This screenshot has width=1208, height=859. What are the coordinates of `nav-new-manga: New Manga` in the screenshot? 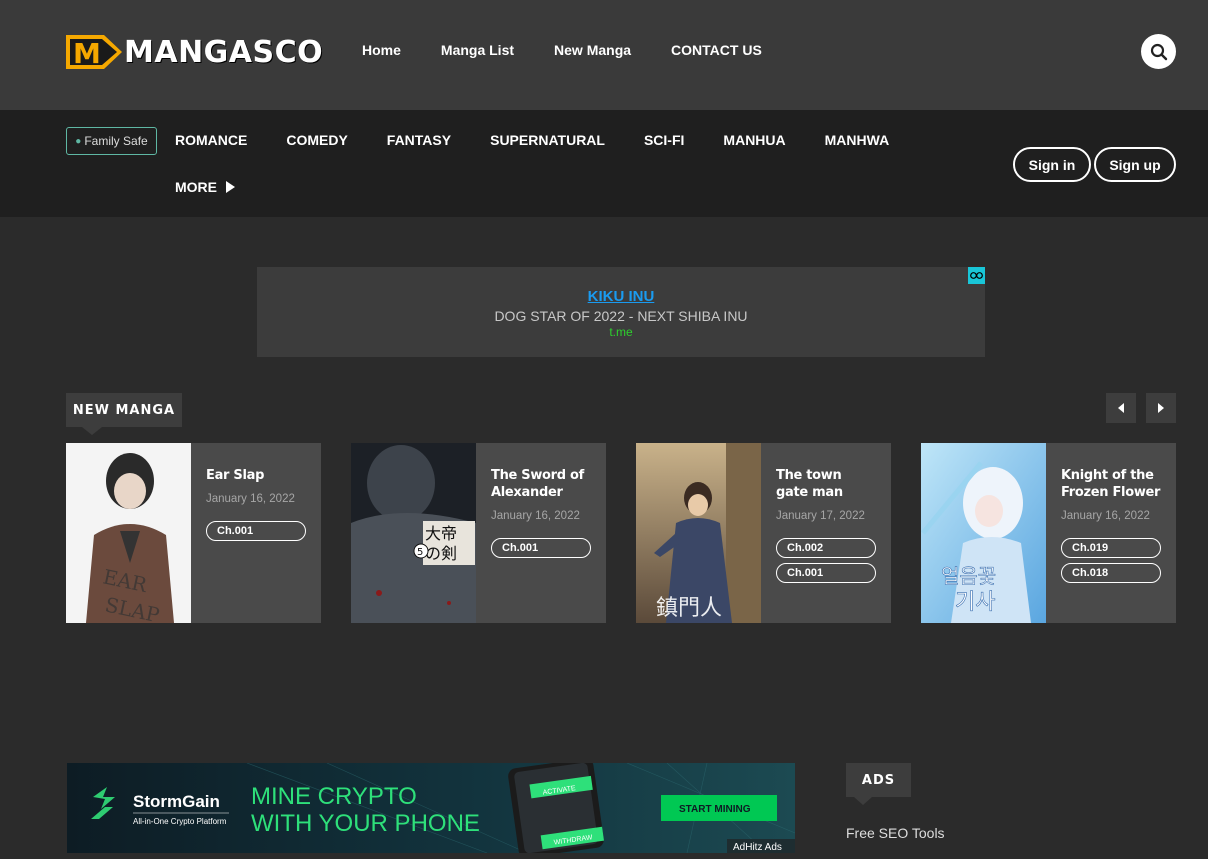 It's located at (592, 50).